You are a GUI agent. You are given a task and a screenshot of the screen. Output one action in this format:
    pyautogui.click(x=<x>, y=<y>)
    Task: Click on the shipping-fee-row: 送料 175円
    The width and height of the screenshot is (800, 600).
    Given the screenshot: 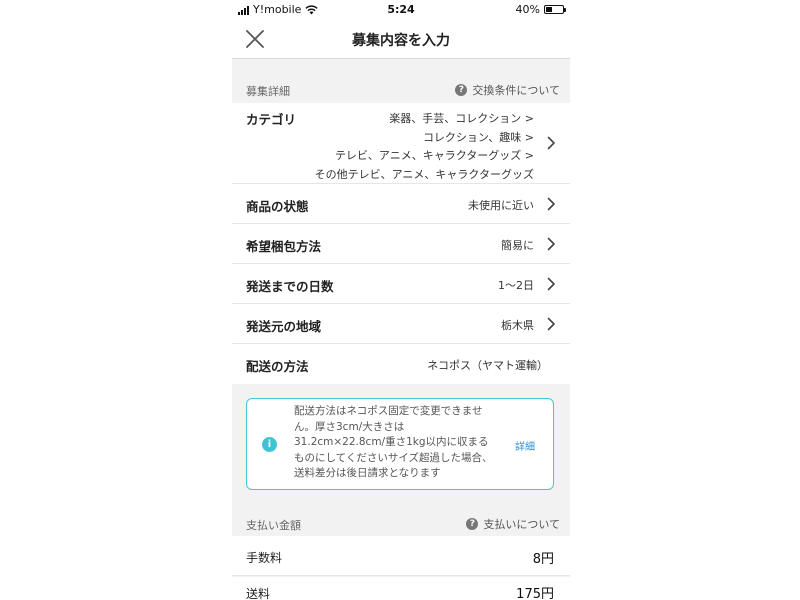 What is the action you would take?
    pyautogui.click(x=401, y=588)
    